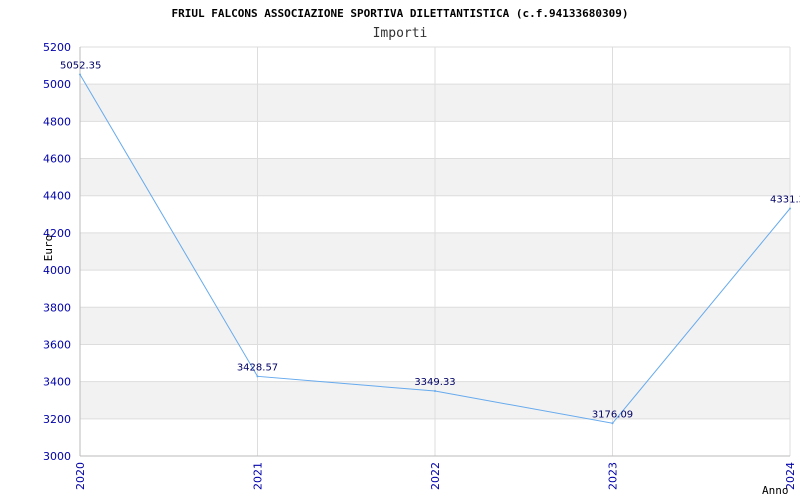 Image resolution: width=800 pixels, height=500 pixels. What do you see at coordinates (57, 121) in the screenshot?
I see `y-tick-label: 4800` at bounding box center [57, 121].